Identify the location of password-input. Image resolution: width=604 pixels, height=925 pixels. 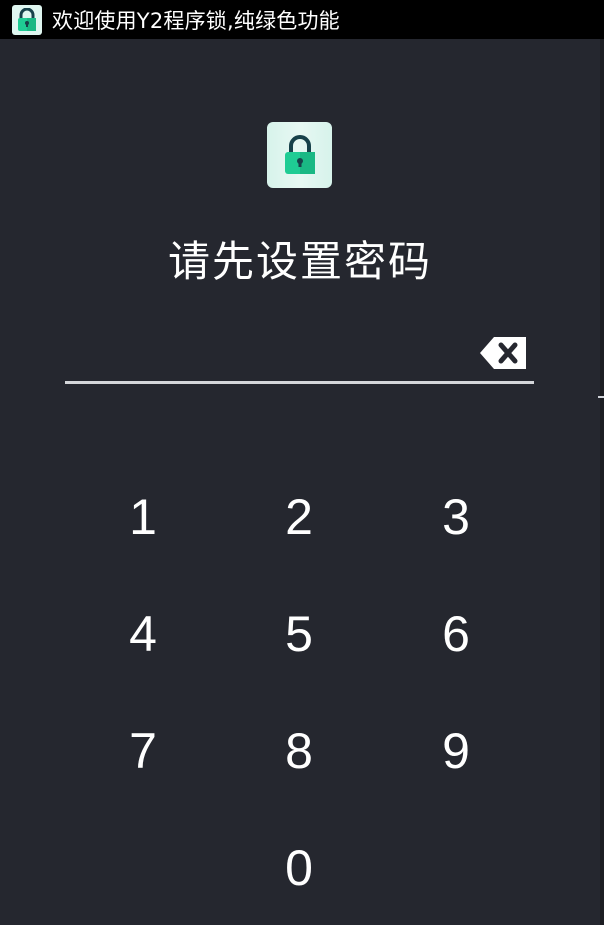
(267, 355).